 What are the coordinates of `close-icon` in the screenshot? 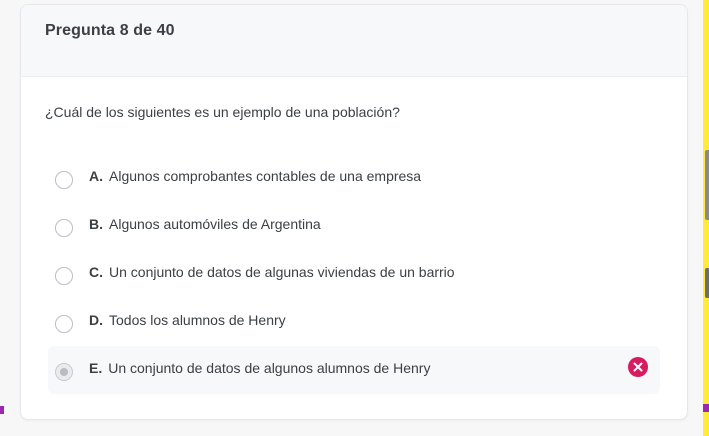 It's located at (638, 367).